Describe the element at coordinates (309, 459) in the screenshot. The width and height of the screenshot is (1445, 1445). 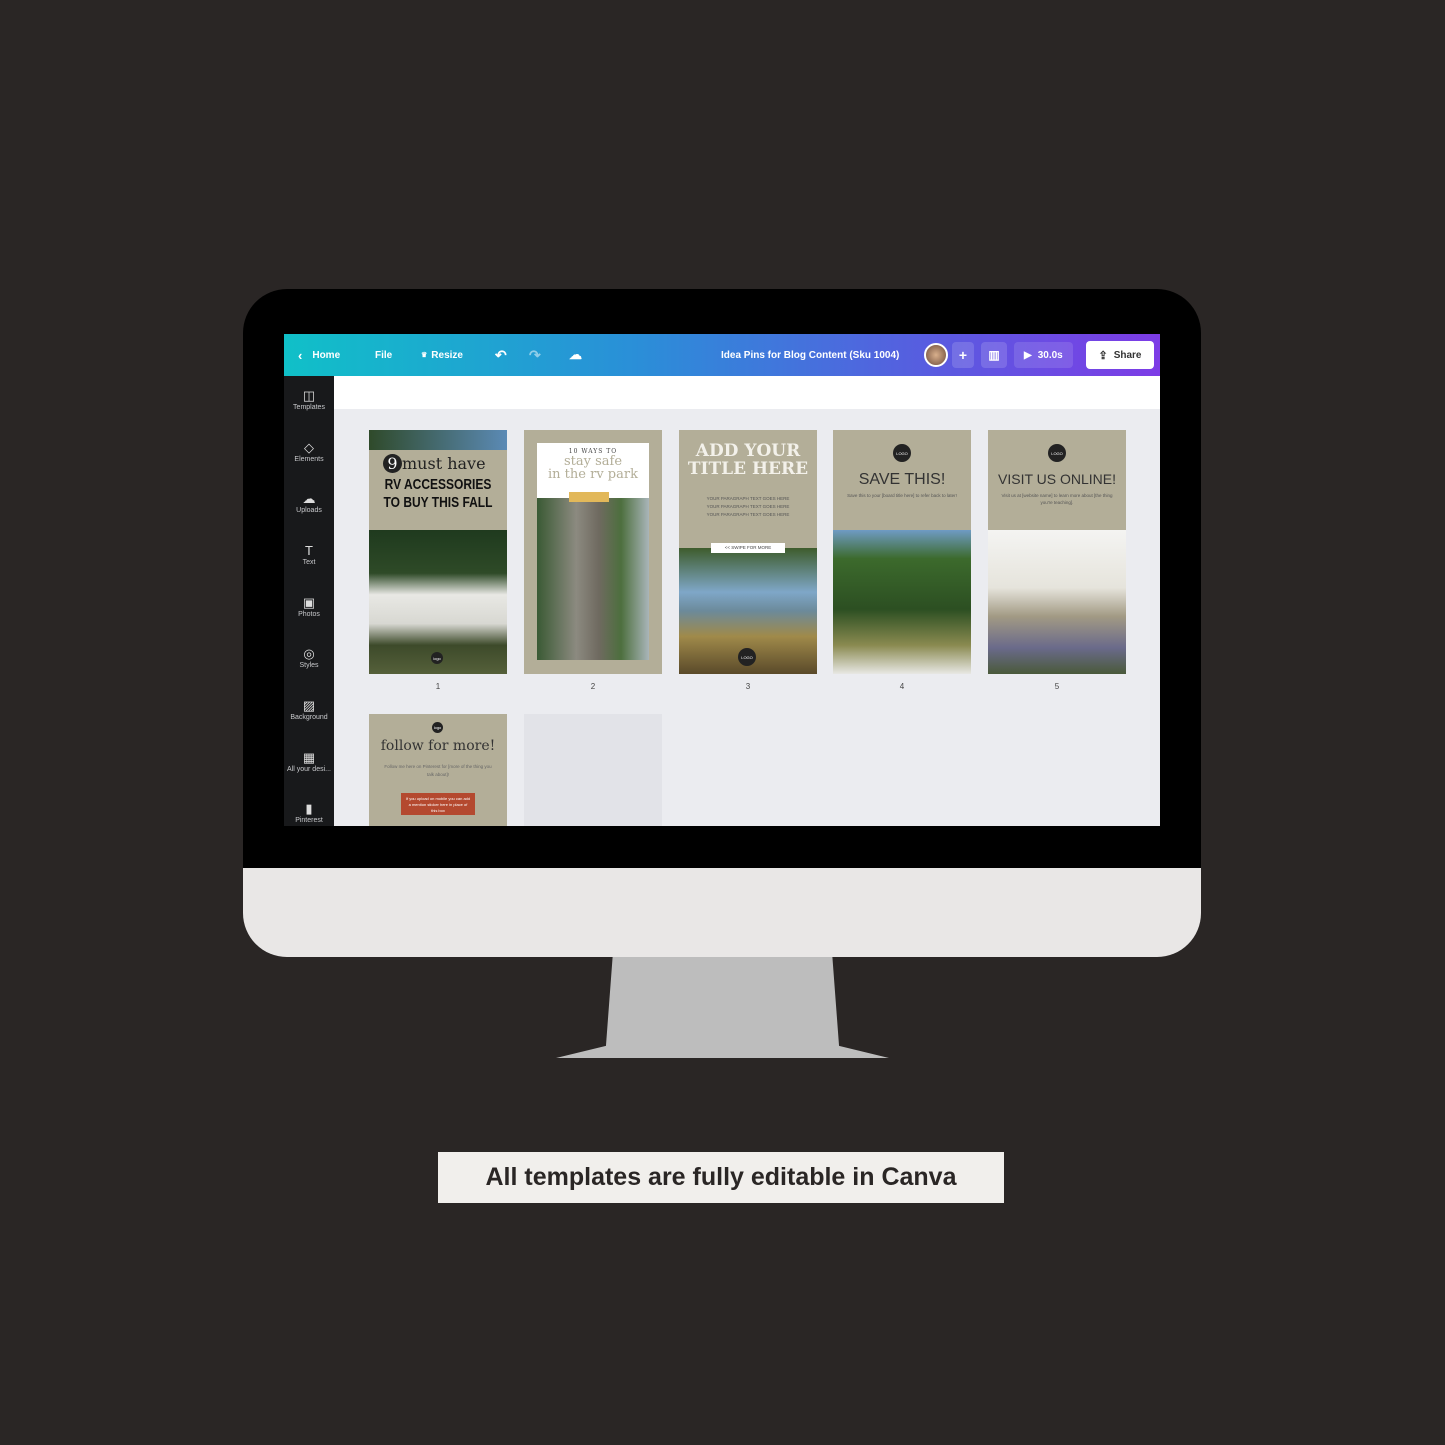
I see `sidebar-label: Elements` at that location.